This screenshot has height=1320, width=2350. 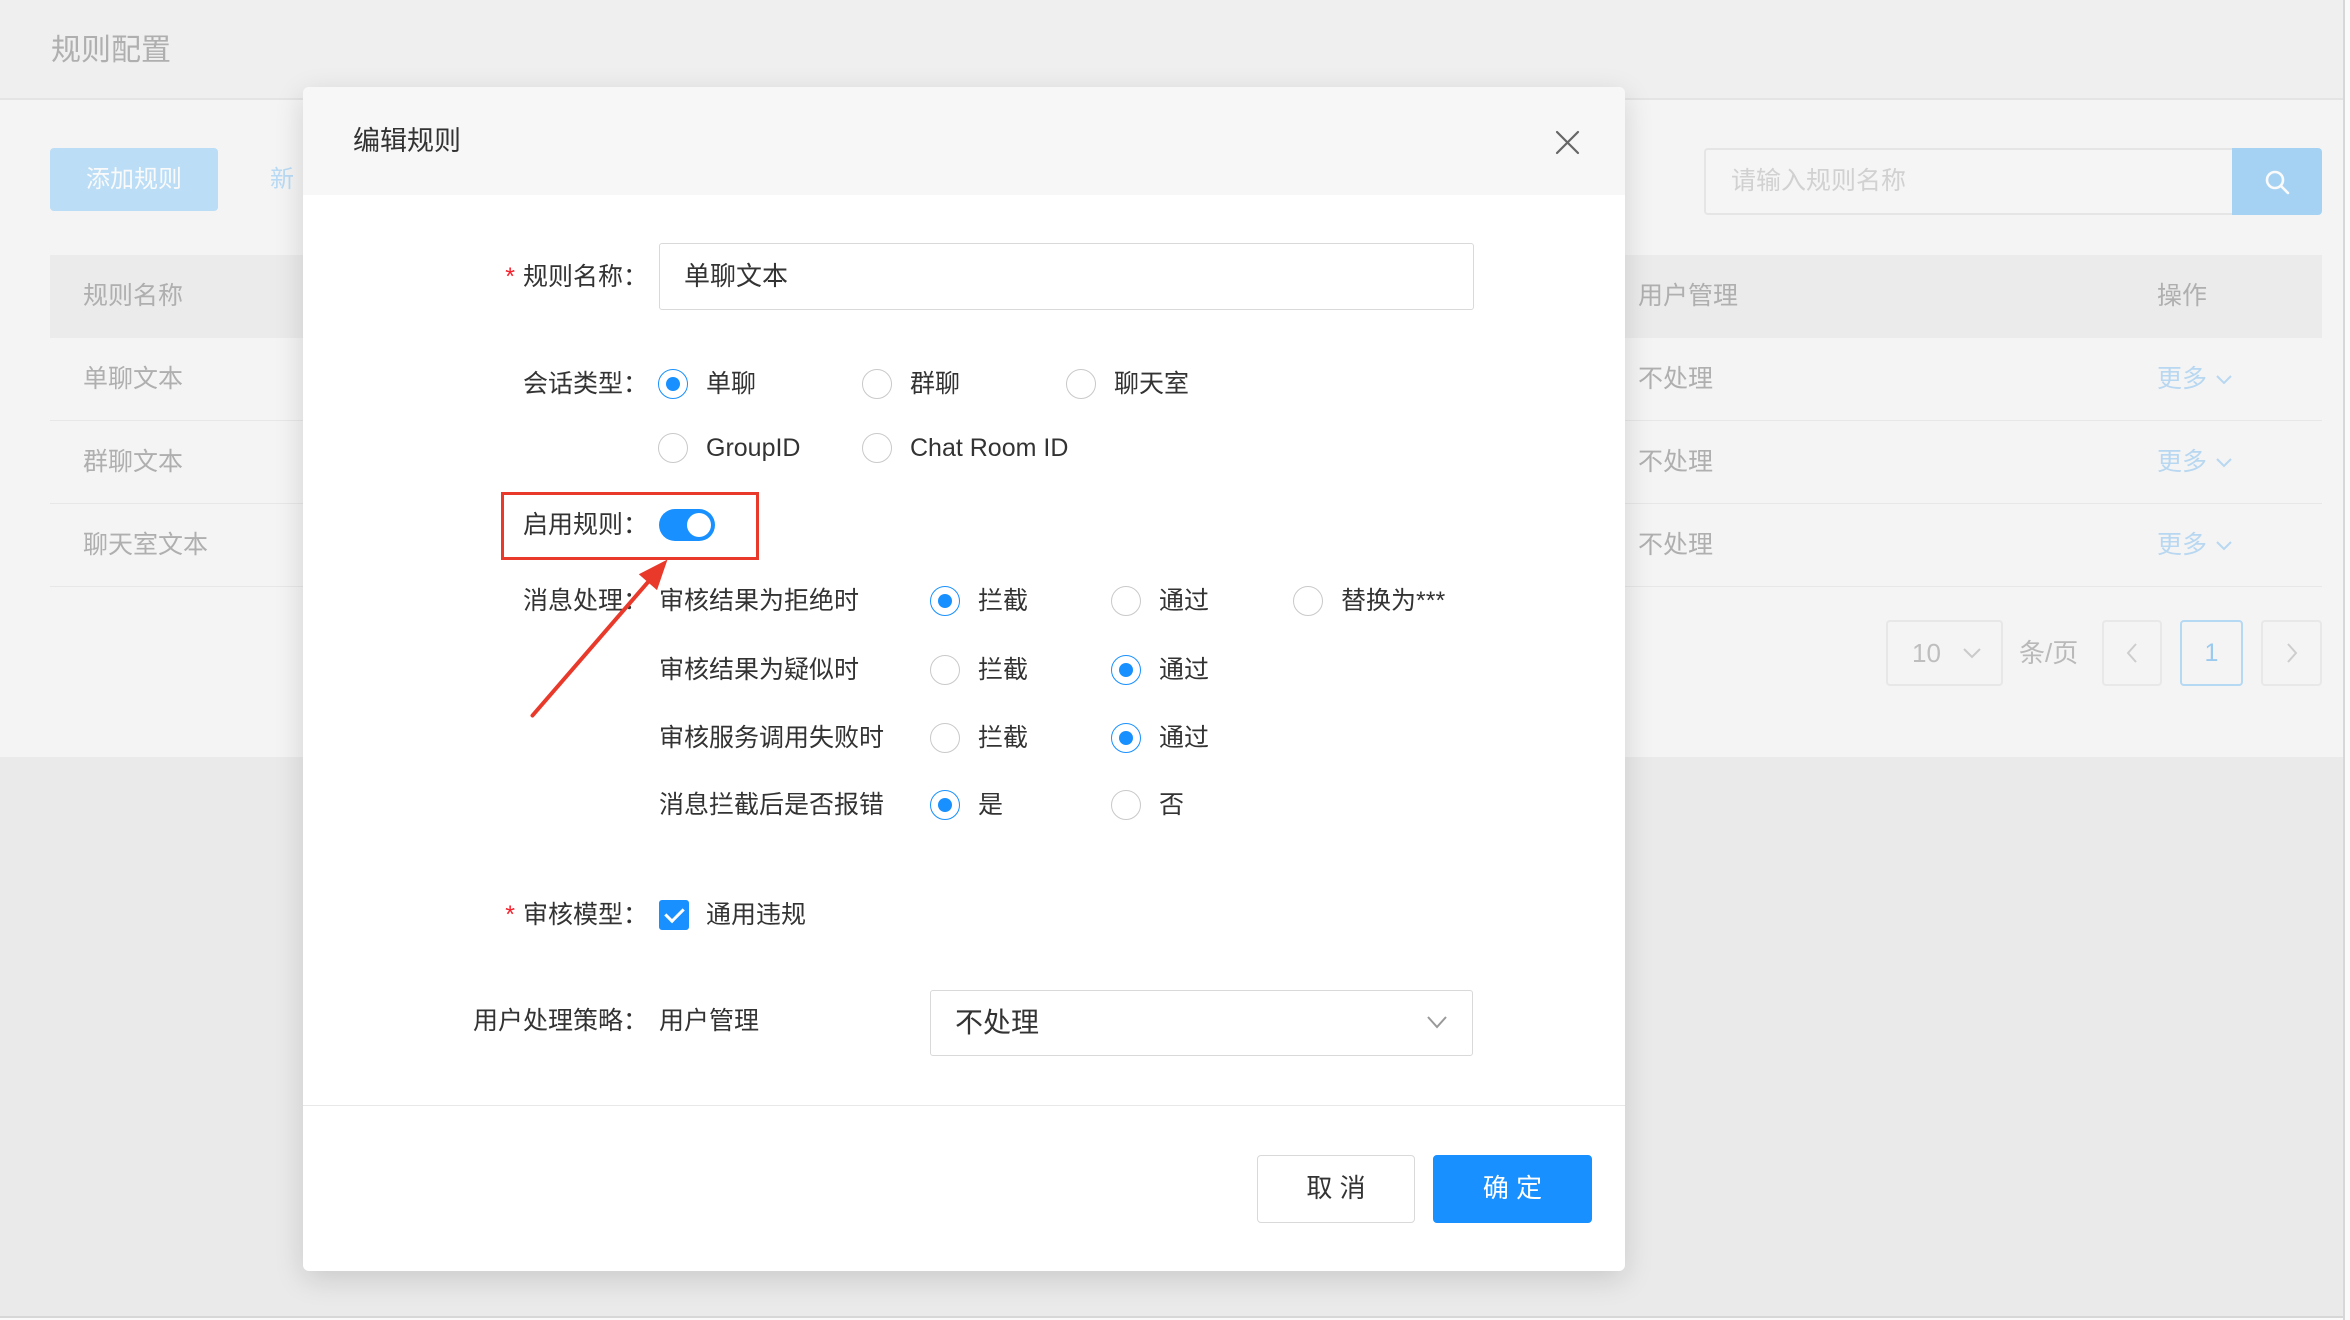 What do you see at coordinates (674, 915) in the screenshot?
I see `audit-model-checkbox` at bounding box center [674, 915].